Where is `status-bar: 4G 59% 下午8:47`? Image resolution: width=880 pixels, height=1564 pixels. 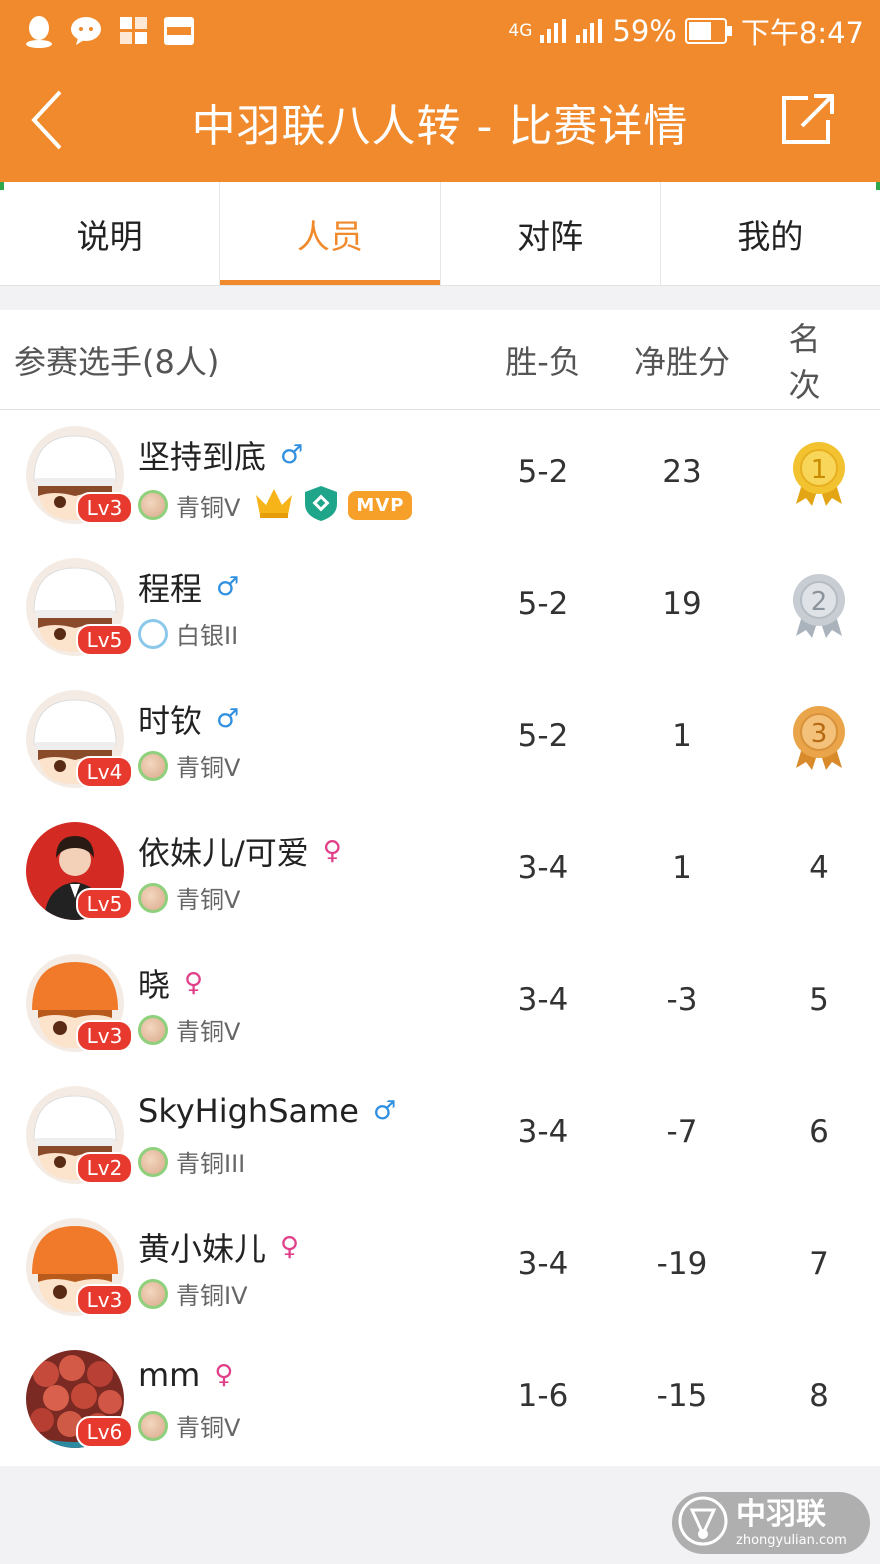
status-bar: 4G 59% 下午8:47 is located at coordinates (440, 31).